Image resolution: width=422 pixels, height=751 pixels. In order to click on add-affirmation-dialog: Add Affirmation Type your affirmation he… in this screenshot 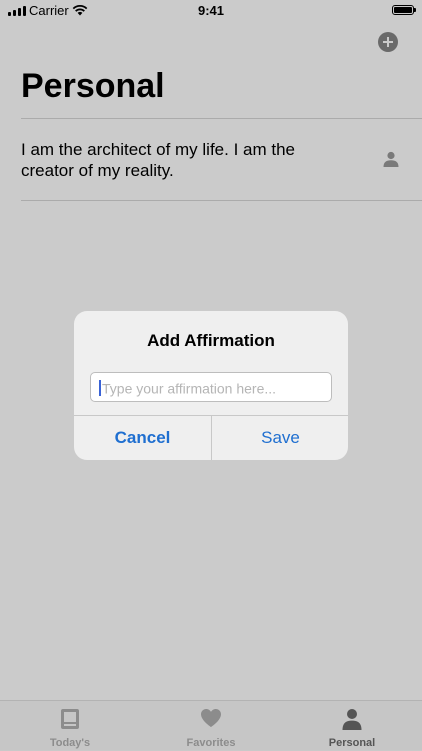, I will do `click(211, 385)`.